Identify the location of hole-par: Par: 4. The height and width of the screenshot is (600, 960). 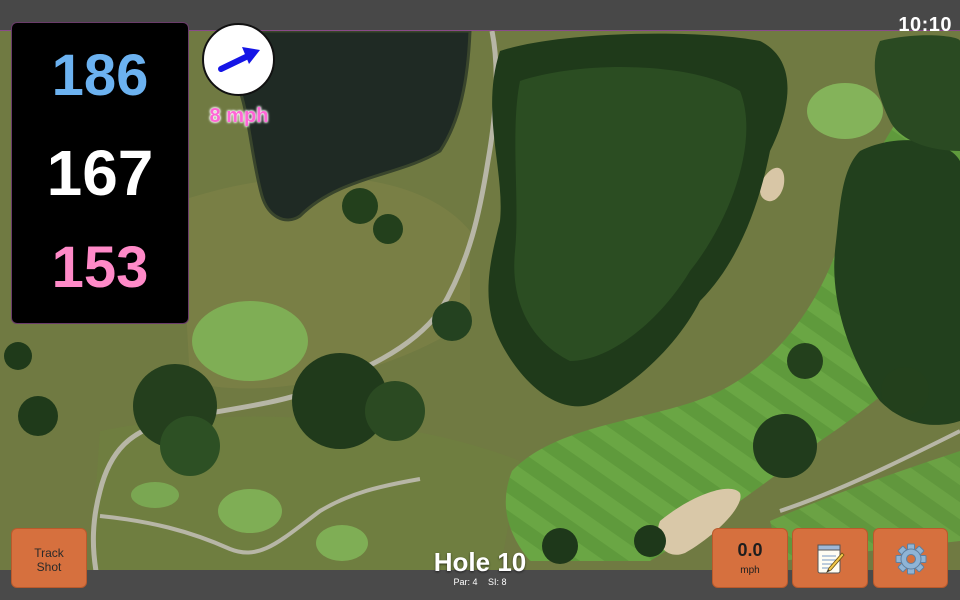
(465, 582).